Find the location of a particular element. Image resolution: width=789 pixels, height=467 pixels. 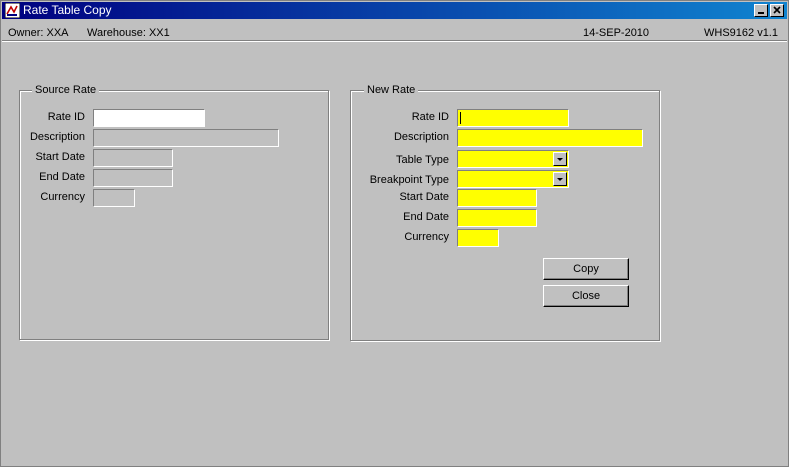

version-label: WHS9162 v1.1 is located at coordinates (741, 33).